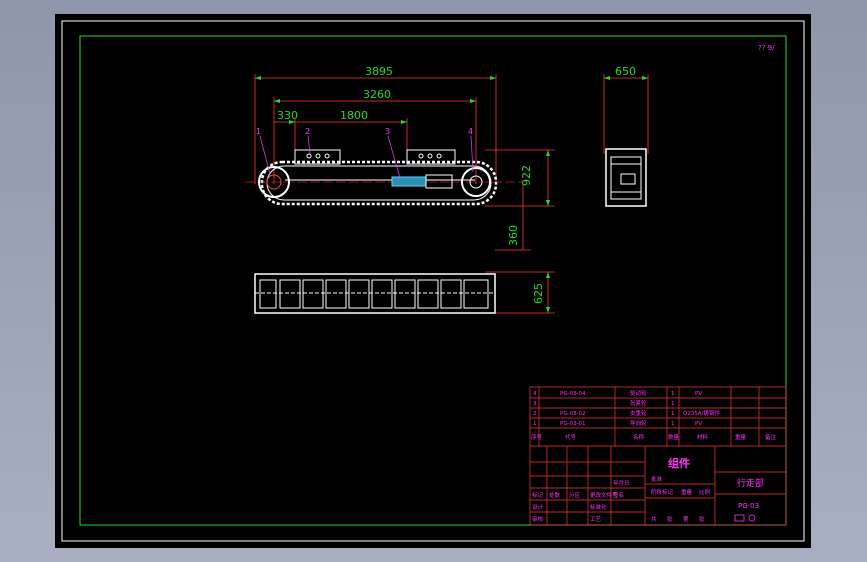 The image size is (867, 562). What do you see at coordinates (662, 492) in the screenshot?
I see `svg-text: 阶段标记` at bounding box center [662, 492].